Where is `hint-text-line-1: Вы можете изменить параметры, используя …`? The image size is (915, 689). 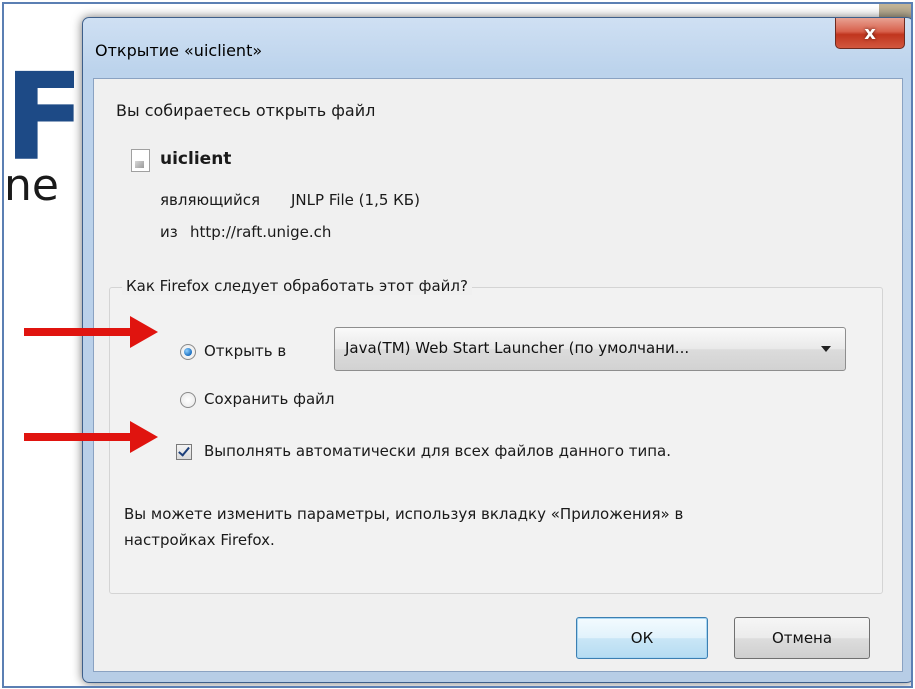
hint-text-line-1: Вы можете изменить параметры, используя … is located at coordinates (404, 514).